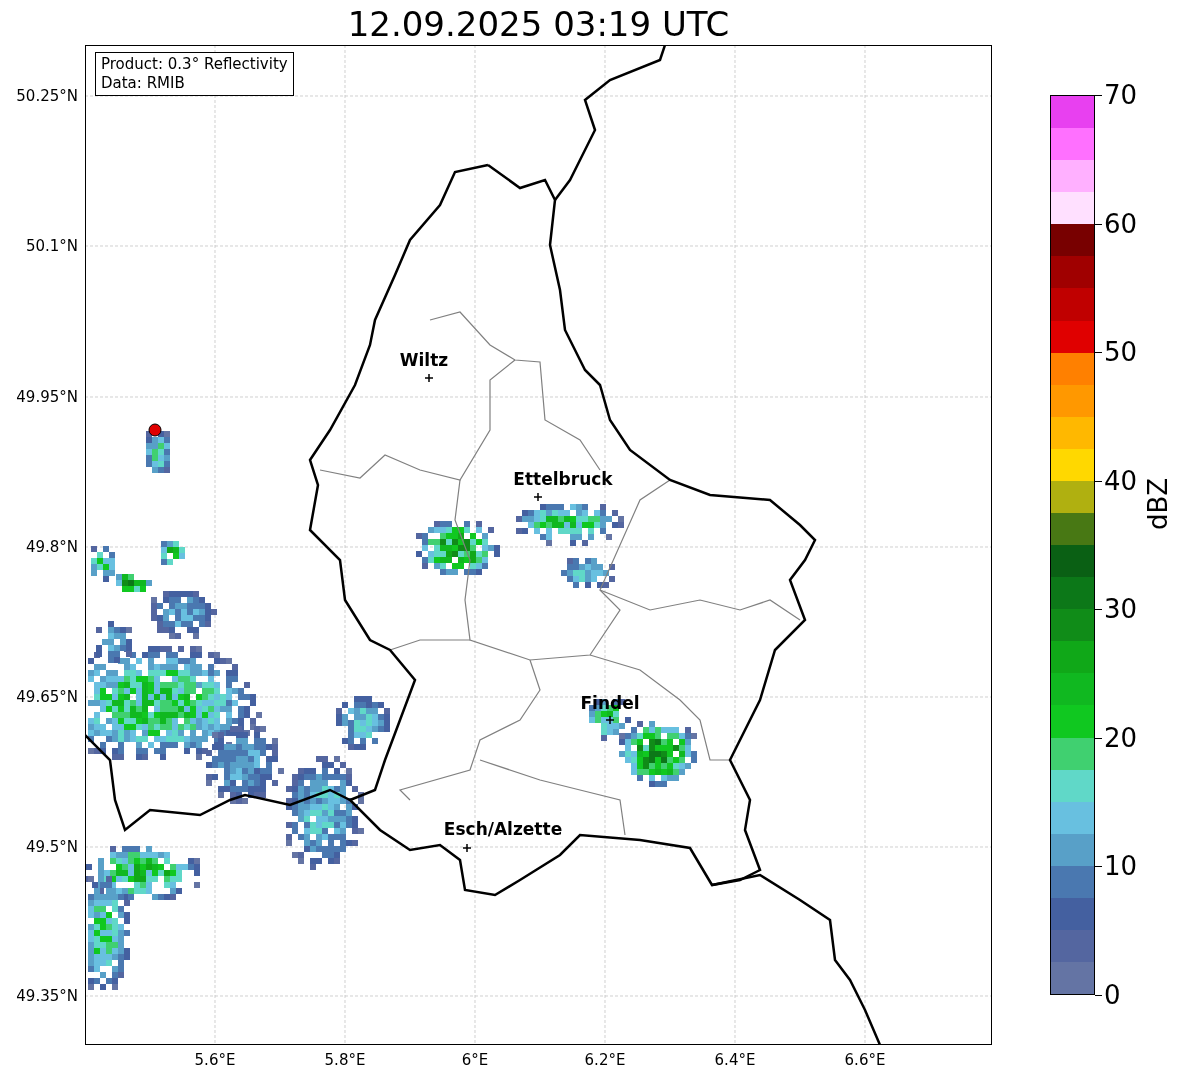 The image size is (1184, 1081). Describe the element at coordinates (1116, 95) in the screenshot. I see `colorbar-tick-label: 70` at that location.